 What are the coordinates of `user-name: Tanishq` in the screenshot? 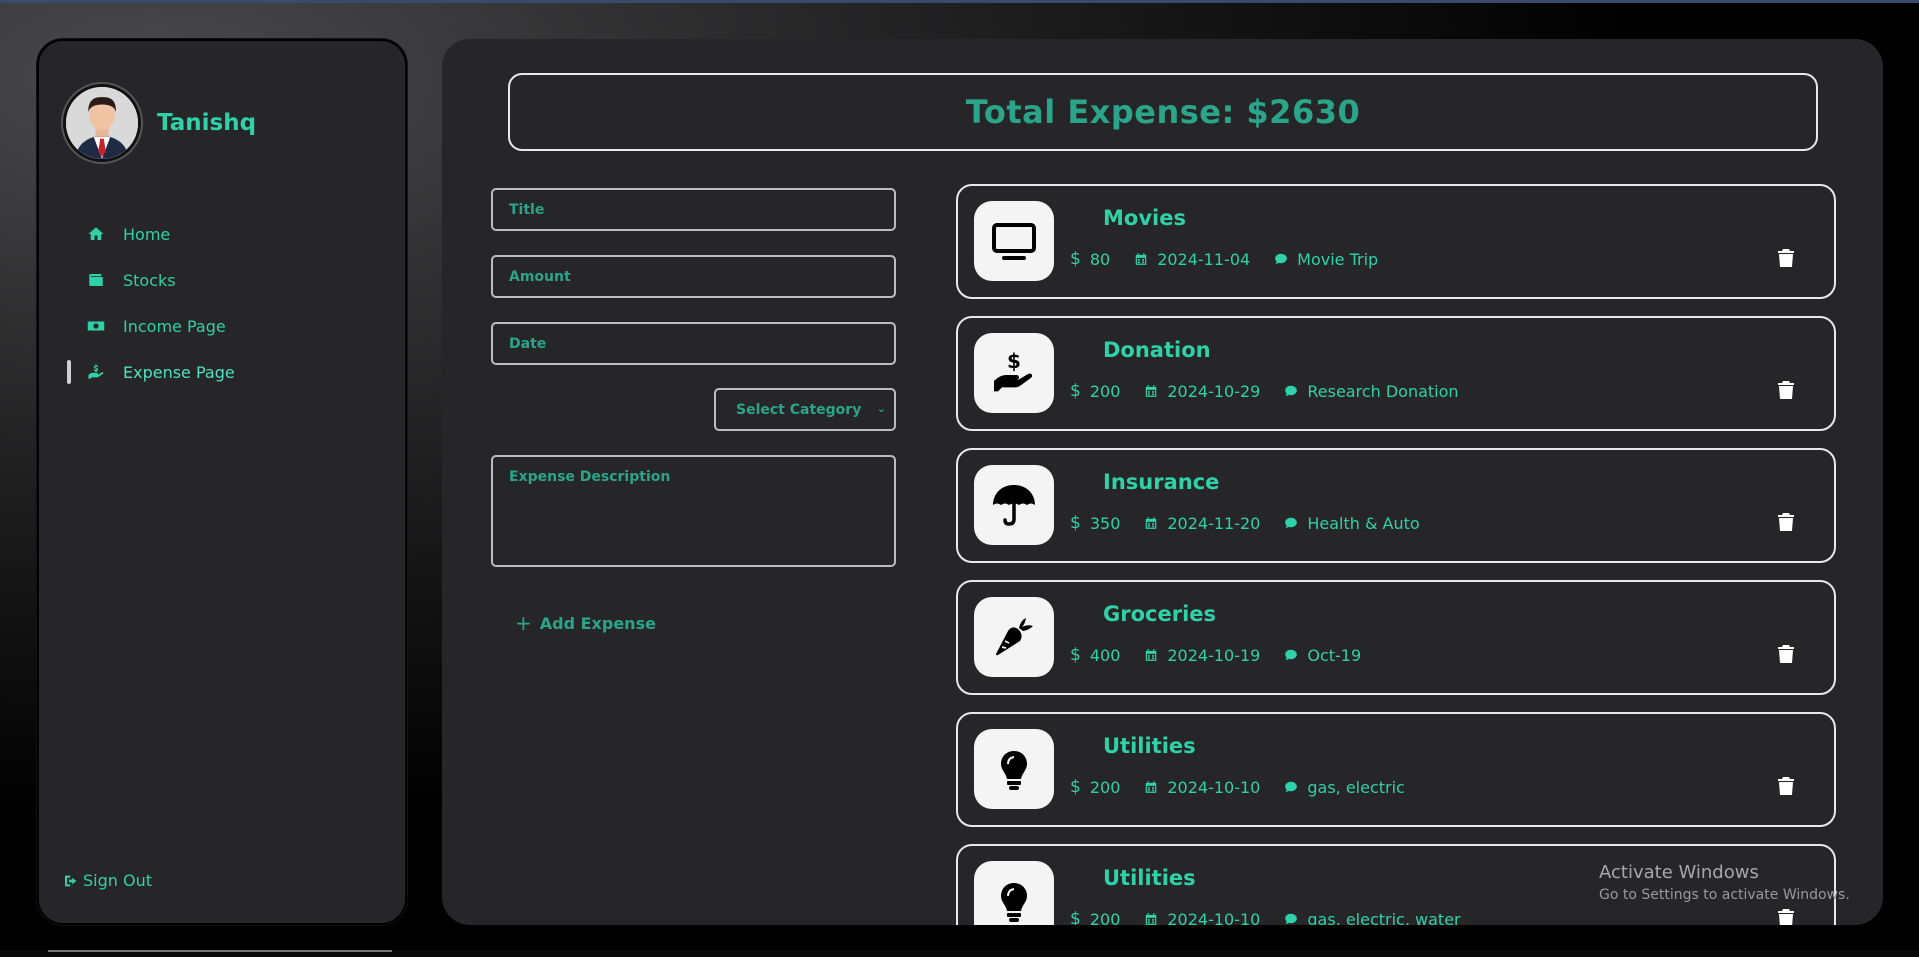 It's located at (207, 123).